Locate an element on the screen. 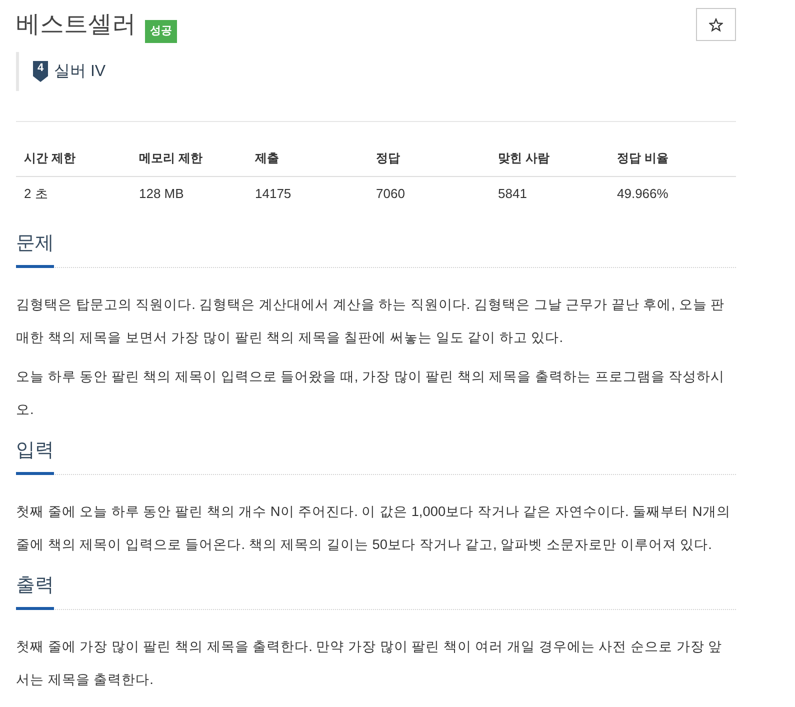 The width and height of the screenshot is (795, 707). paragraph-text: 오늘 하루 동안 팔린 책의 제목이 입력으로 들어왔을 때, 가장 많이 팔린 책의 제목을 출력하는 프로그램을 작성하시오. is located at coordinates (371, 393).